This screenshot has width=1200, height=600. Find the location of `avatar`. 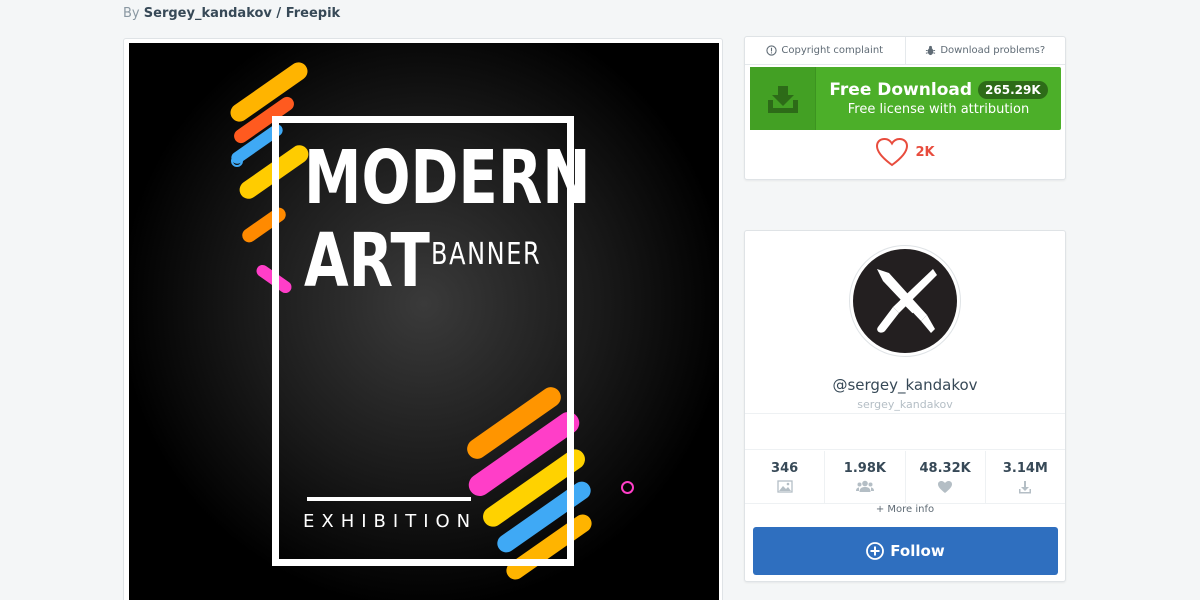

avatar is located at coordinates (905, 301).